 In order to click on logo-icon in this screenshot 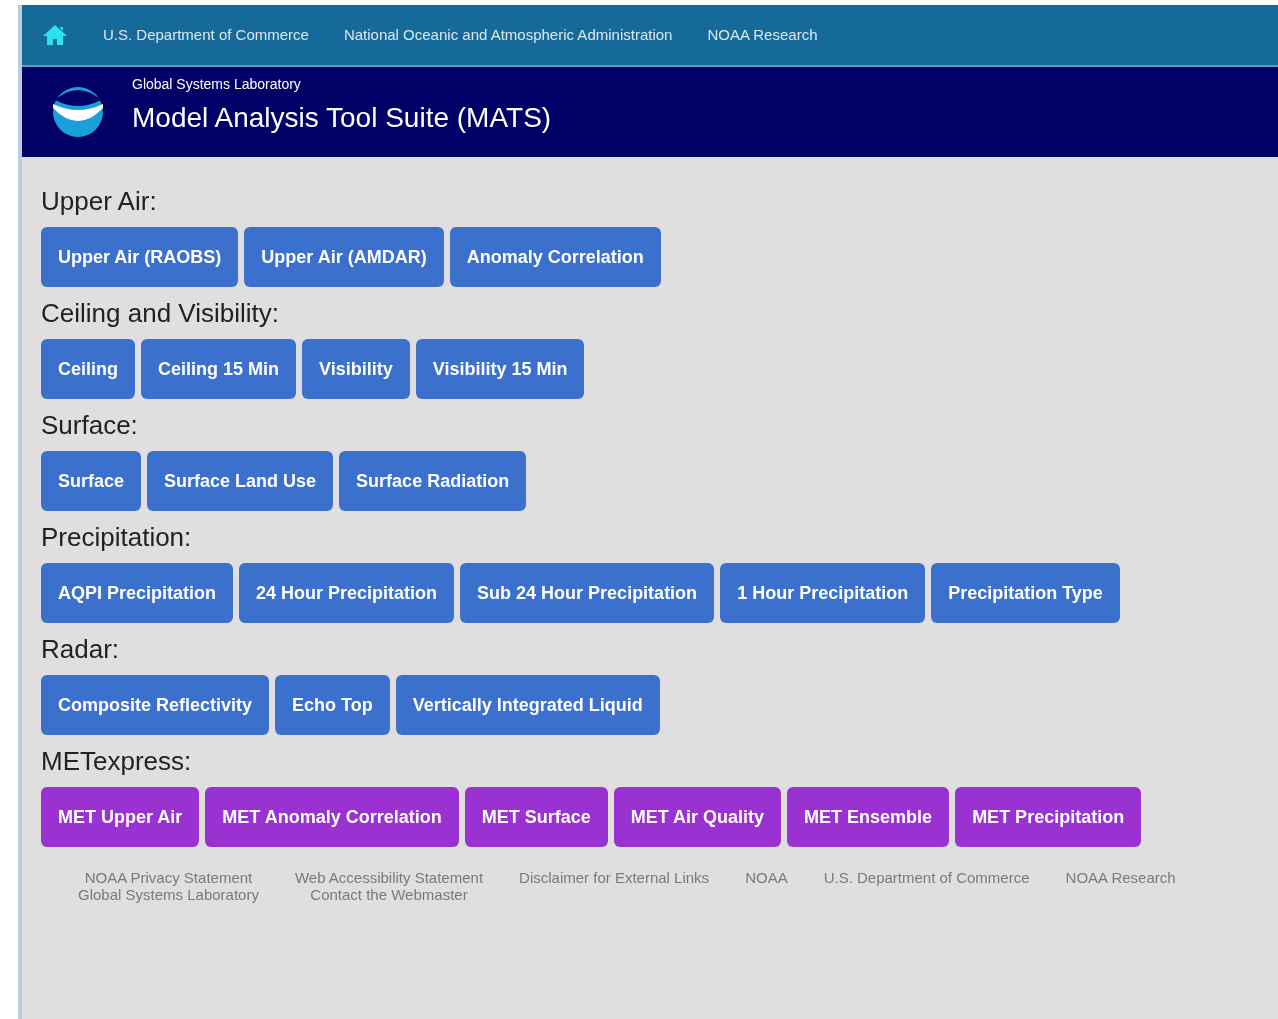, I will do `click(78, 112)`.